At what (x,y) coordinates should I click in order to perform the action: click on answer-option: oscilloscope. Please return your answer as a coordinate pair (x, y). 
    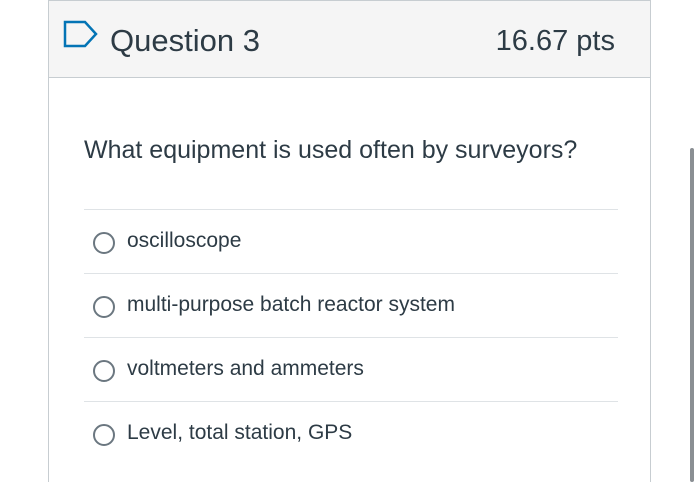
    Looking at the image, I should click on (351, 241).